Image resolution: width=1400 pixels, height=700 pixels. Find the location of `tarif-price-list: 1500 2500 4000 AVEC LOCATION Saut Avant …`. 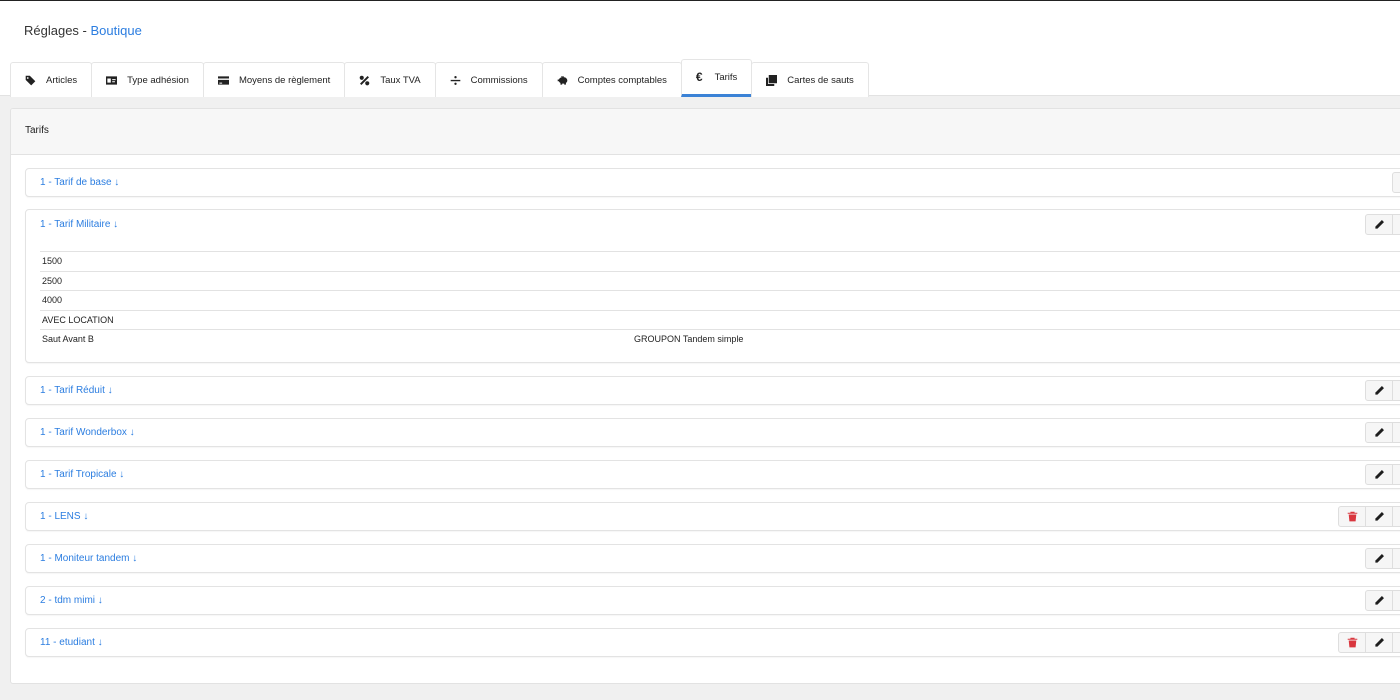

tarif-price-list: 1500 2500 4000 AVEC LOCATION Saut Avant … is located at coordinates (720, 300).